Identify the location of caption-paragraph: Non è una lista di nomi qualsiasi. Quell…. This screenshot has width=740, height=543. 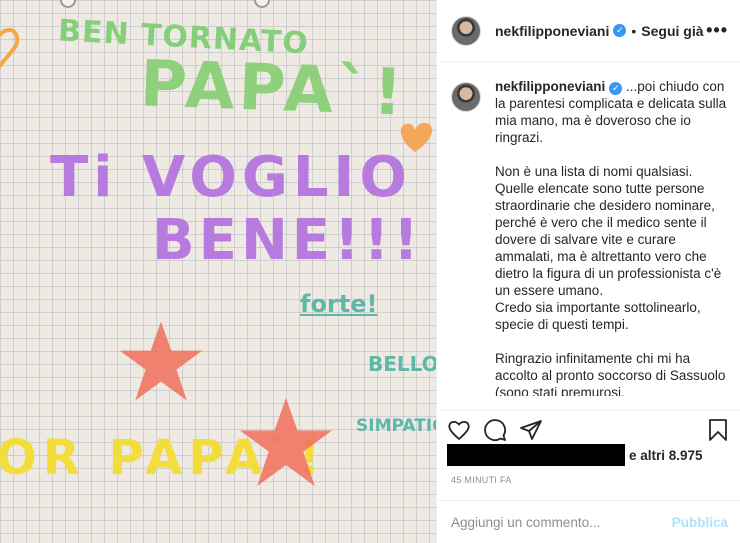
(608, 248).